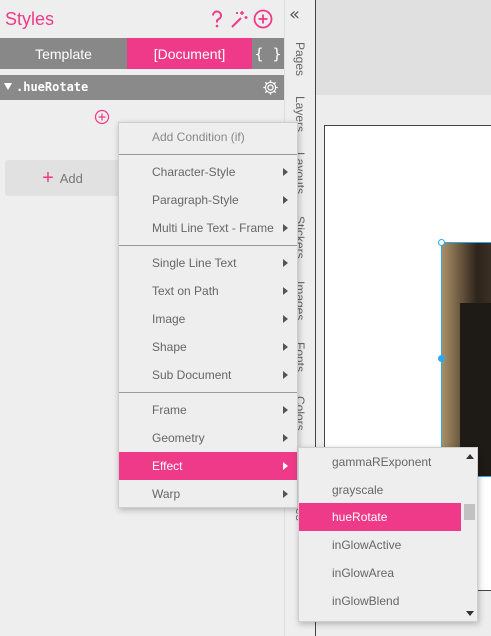 This screenshot has height=636, width=491. I want to click on help-icon, so click(217, 19).